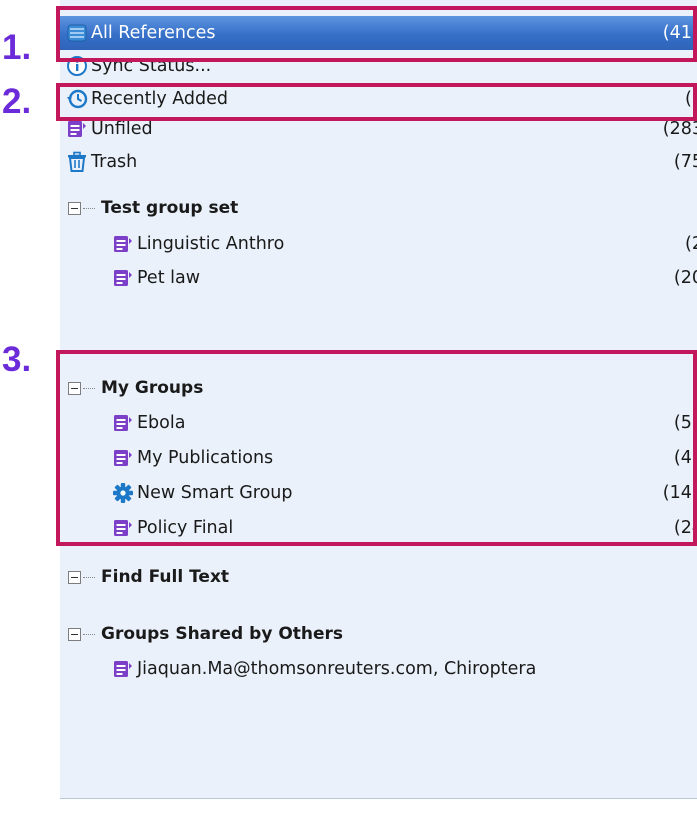 This screenshot has width=697, height=826. Describe the element at coordinates (691, 244) in the screenshot. I see `item-count: (2` at that location.